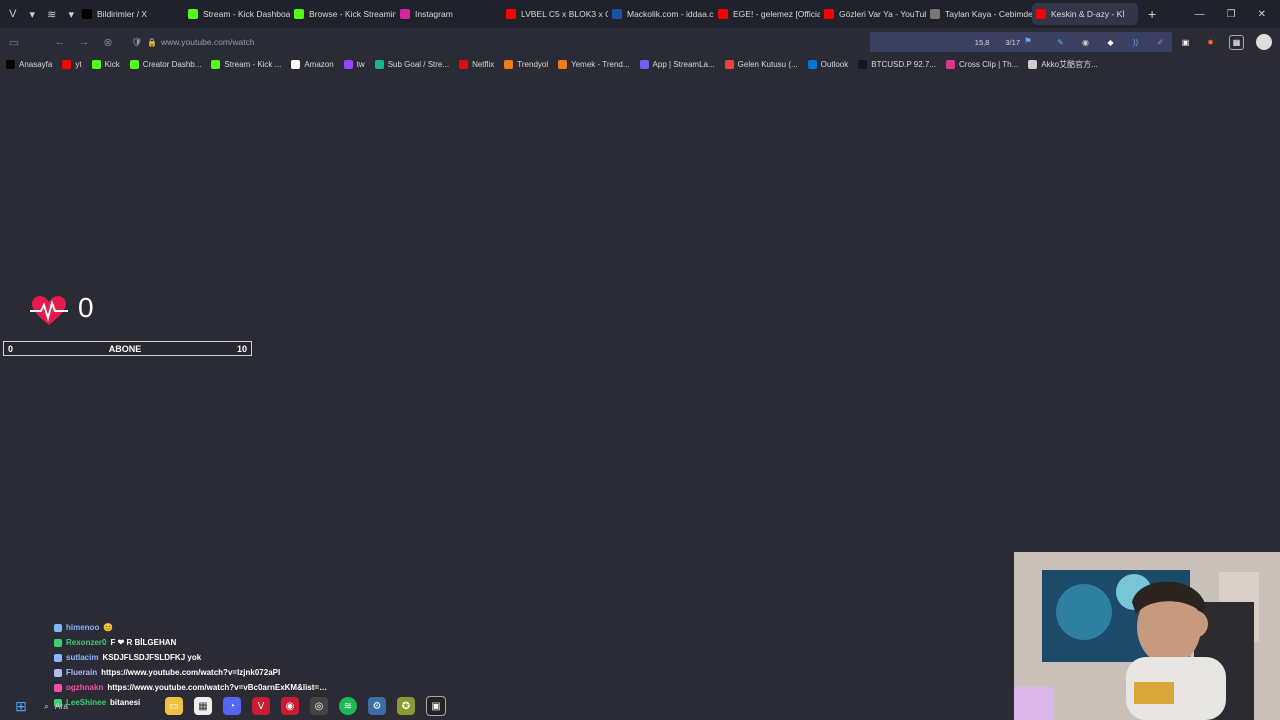  Describe the element at coordinates (1236, 42) in the screenshot. I see `extensions-menu-icon: ▦` at that location.